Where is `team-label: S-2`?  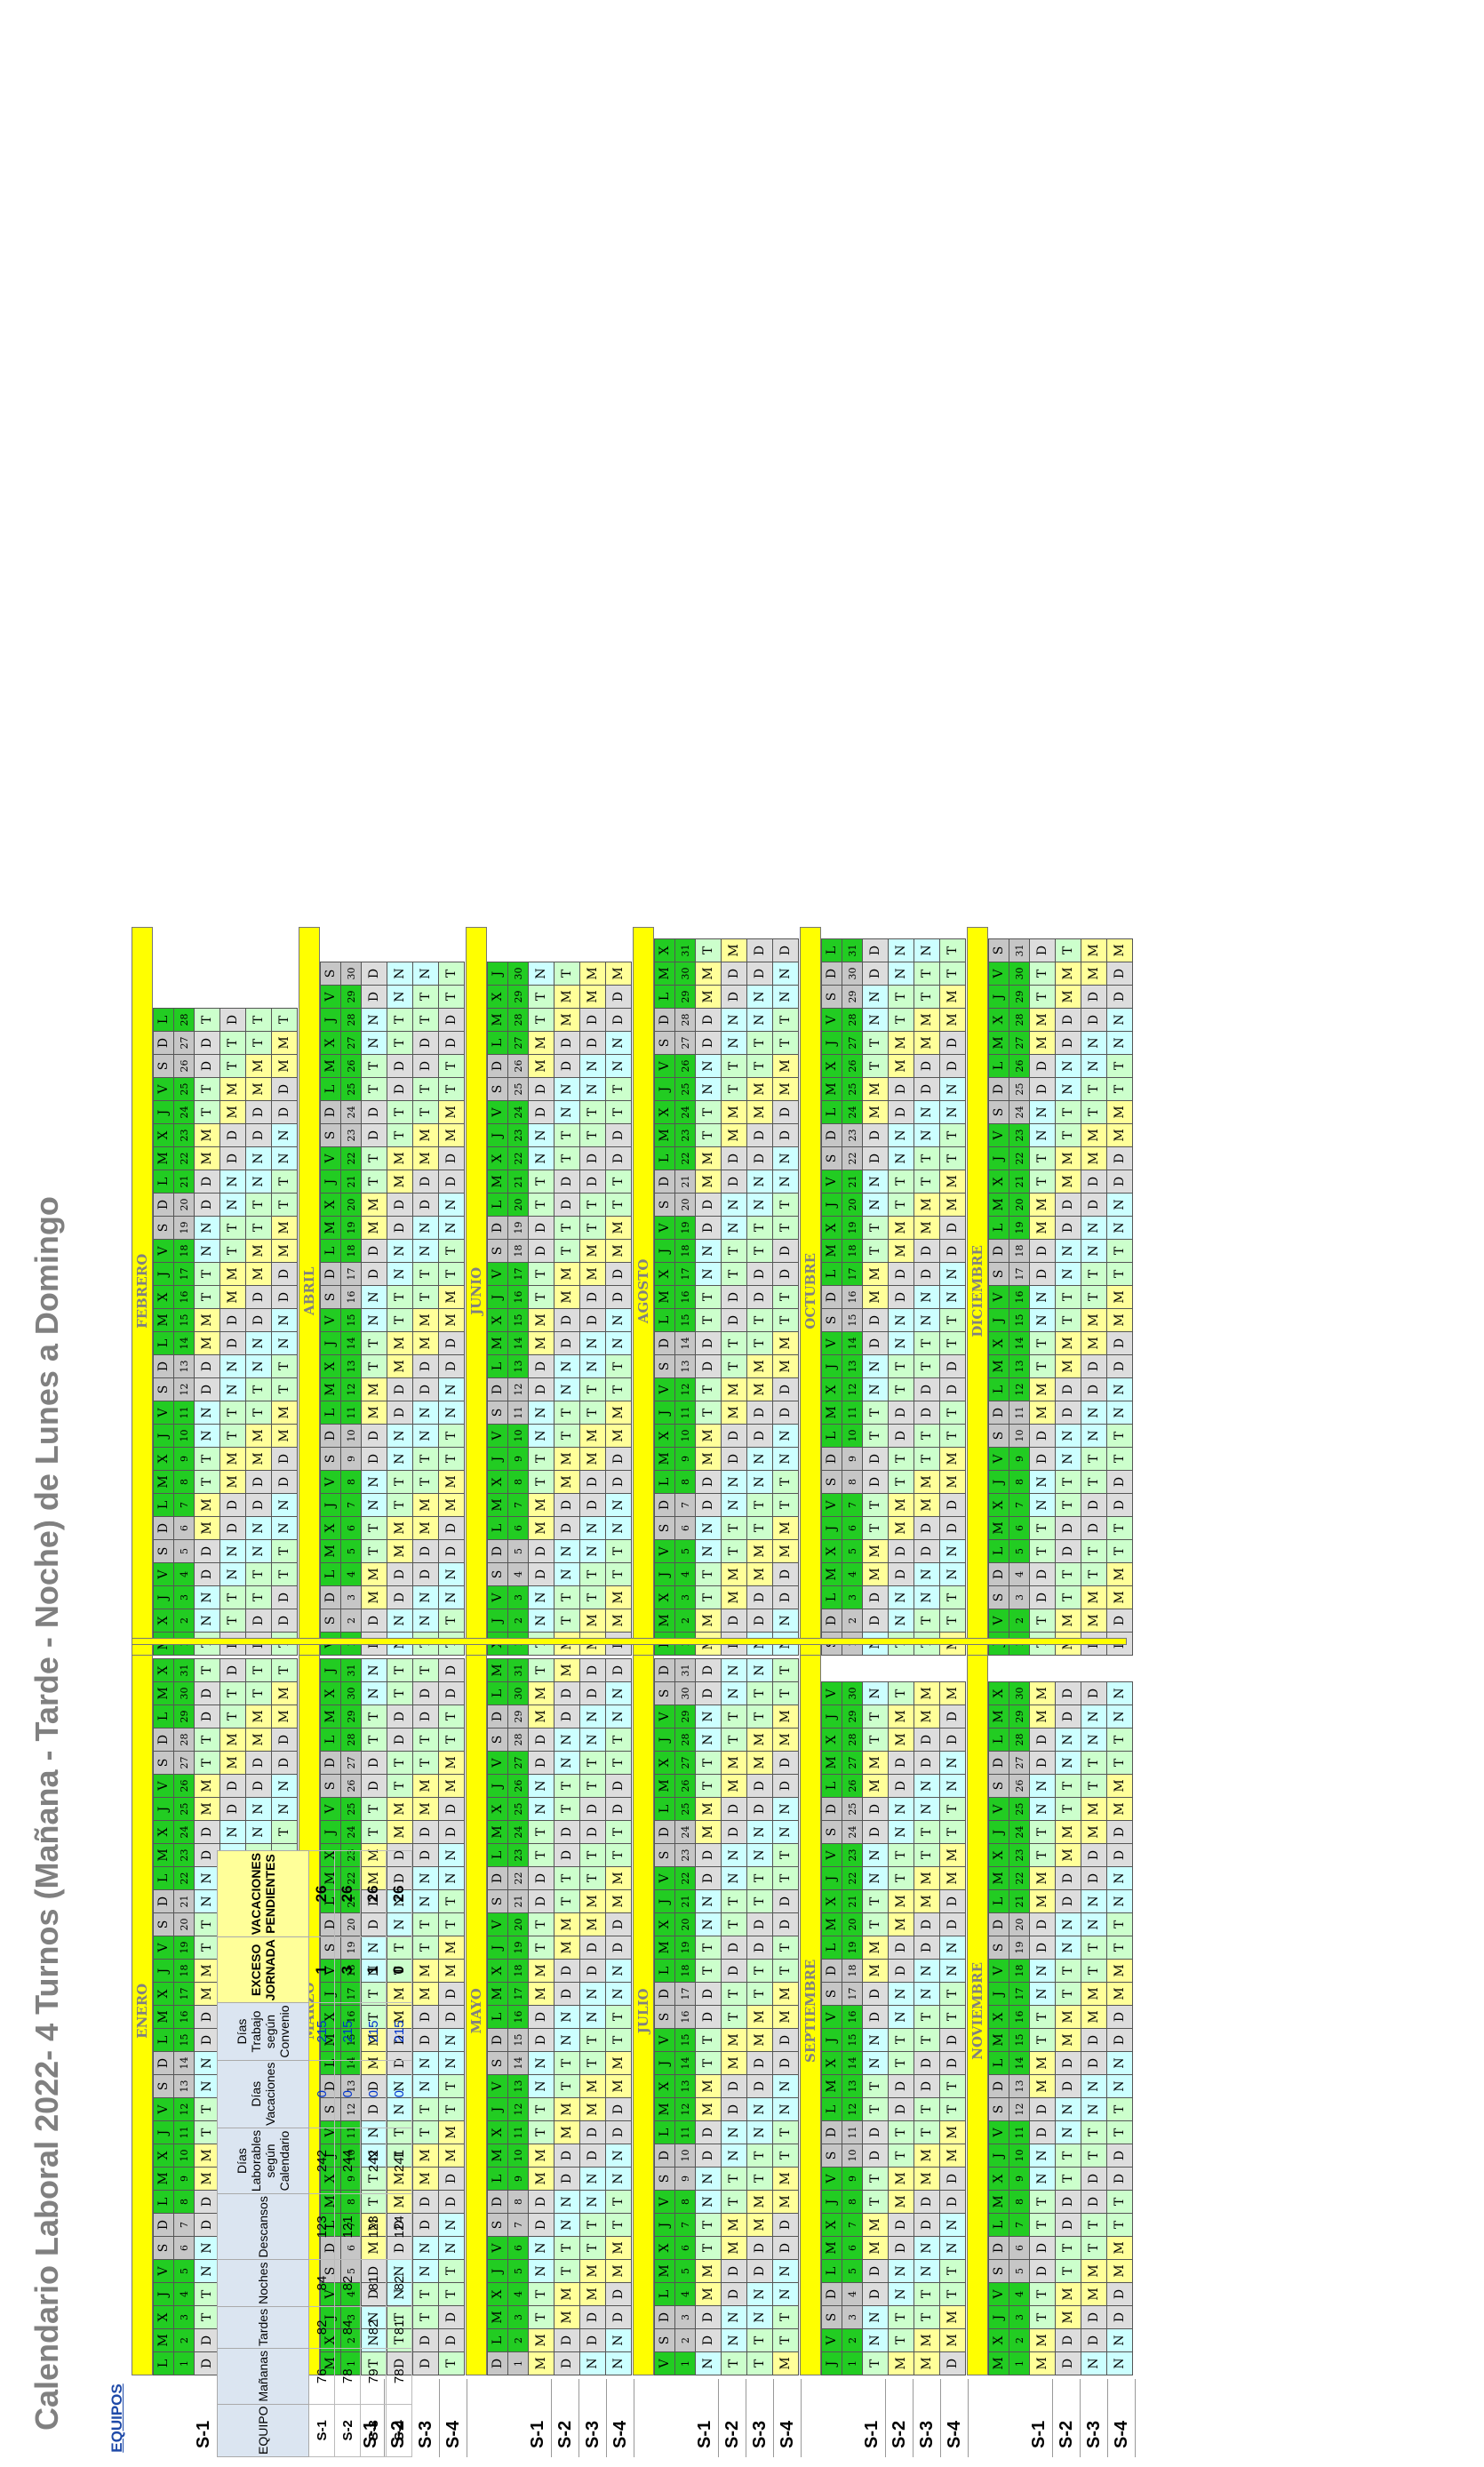 team-label: S-2 is located at coordinates (565, 2418).